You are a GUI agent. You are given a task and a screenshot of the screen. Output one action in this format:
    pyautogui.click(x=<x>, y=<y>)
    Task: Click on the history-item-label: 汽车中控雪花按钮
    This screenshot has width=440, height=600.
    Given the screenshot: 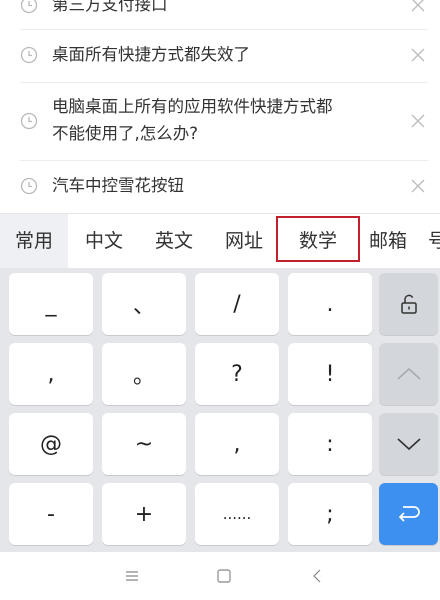 What is the action you would take?
    pyautogui.click(x=118, y=185)
    